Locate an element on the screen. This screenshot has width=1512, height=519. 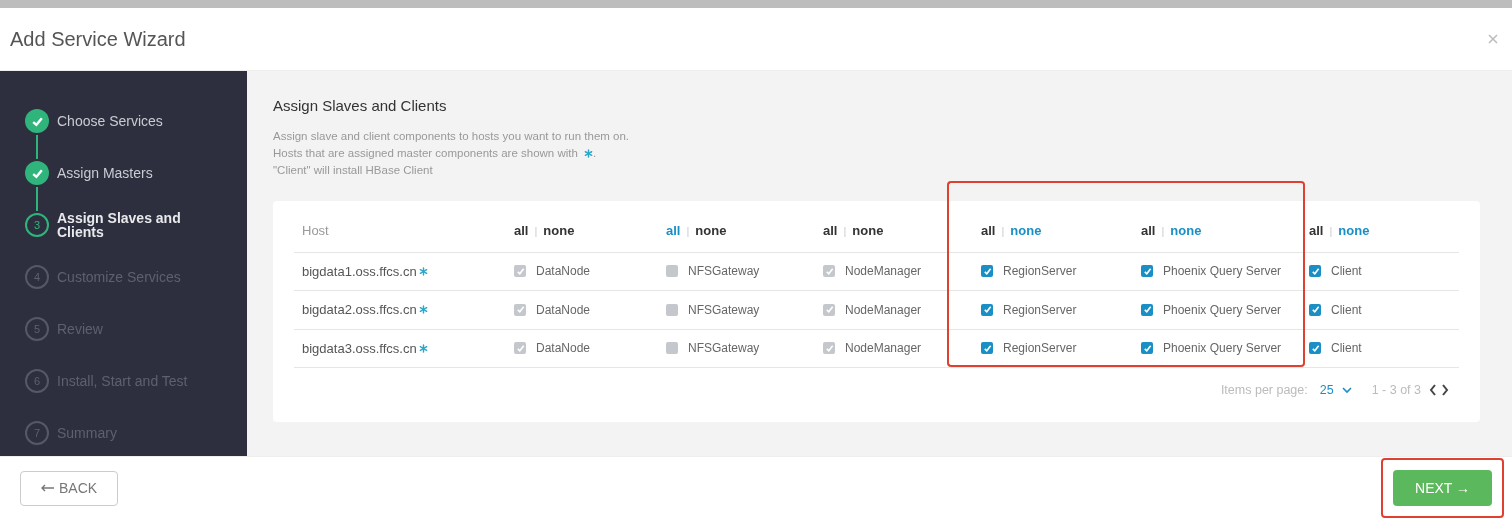
step-label: Assign Masters is located at coordinates (105, 173).